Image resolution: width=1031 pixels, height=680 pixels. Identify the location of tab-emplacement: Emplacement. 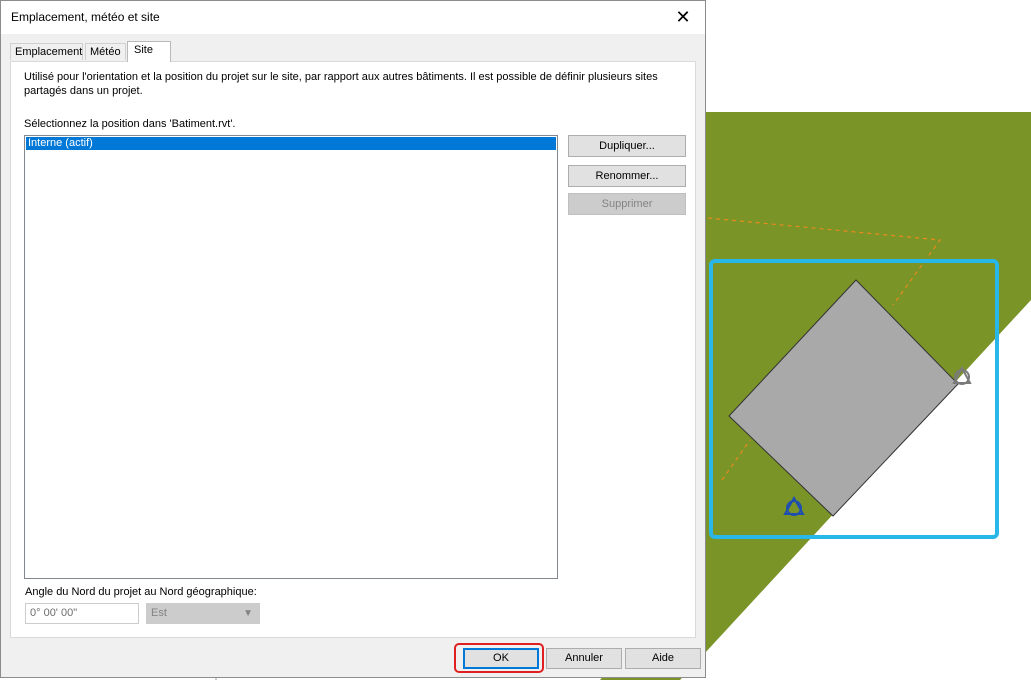
(46, 51).